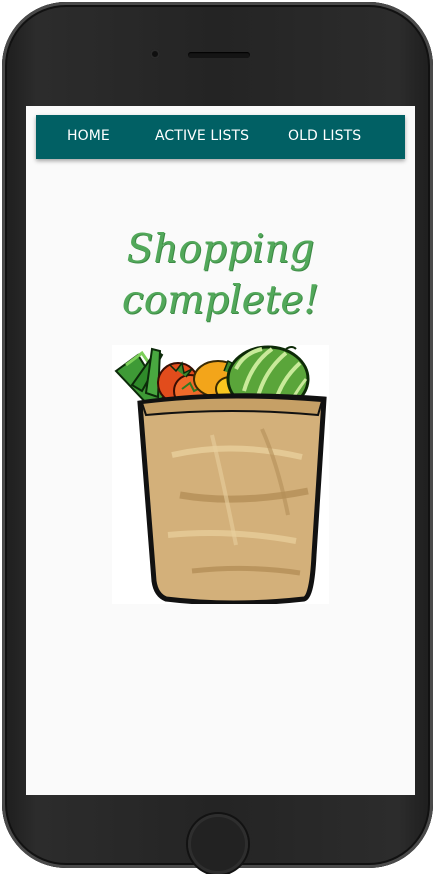  What do you see at coordinates (155, 54) in the screenshot?
I see `camera-icon` at bounding box center [155, 54].